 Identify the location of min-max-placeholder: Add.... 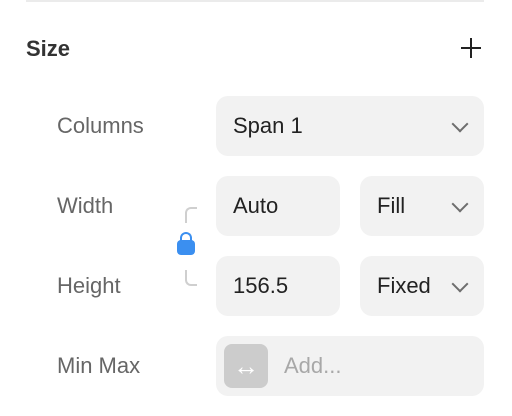
(313, 365).